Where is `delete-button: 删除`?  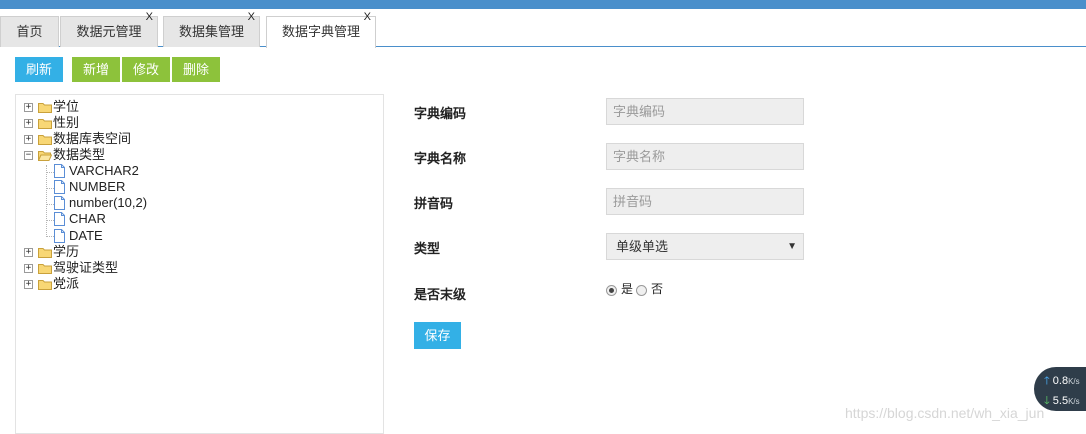 delete-button: 删除 is located at coordinates (196, 69).